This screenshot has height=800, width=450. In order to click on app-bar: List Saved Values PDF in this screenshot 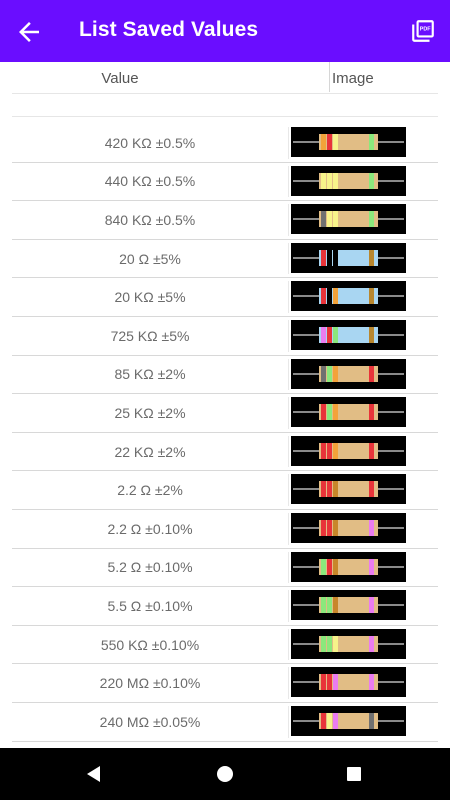, I will do `click(225, 31)`.